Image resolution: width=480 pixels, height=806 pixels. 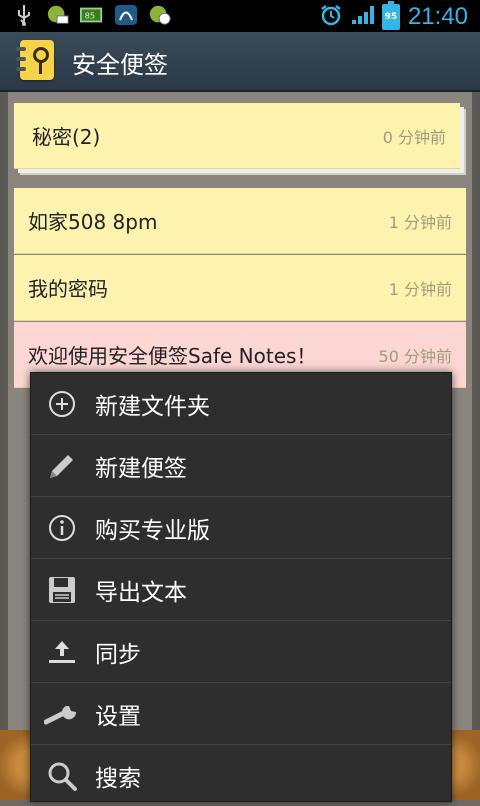 I want to click on note-time: 0 分钟前, so click(x=414, y=137).